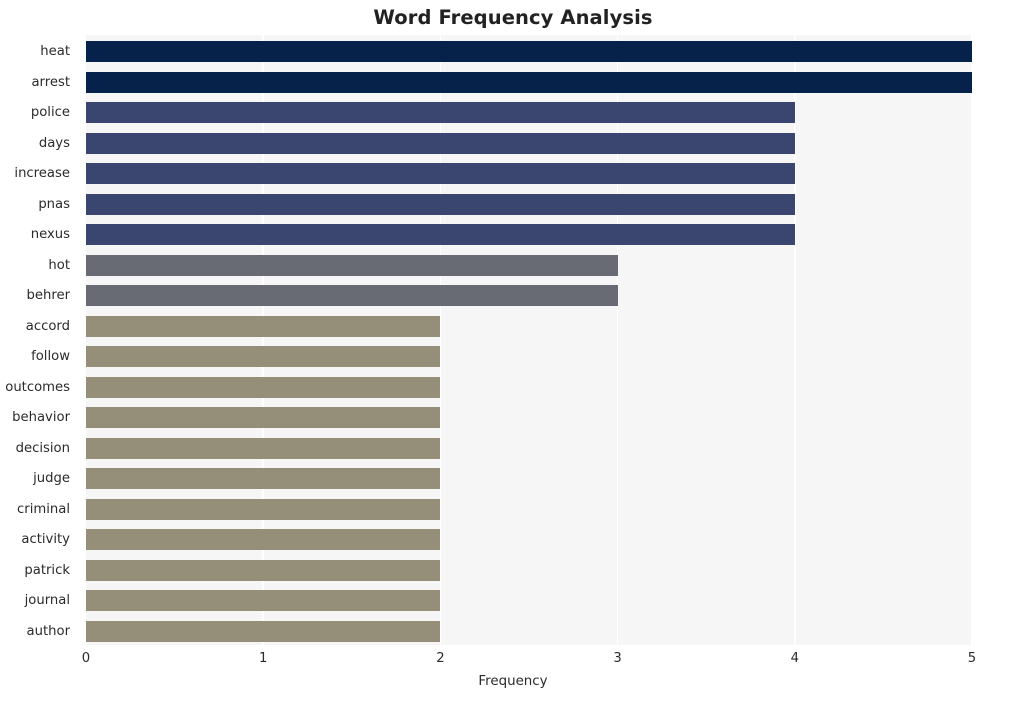  I want to click on y-tick-label-author: author, so click(48, 631).